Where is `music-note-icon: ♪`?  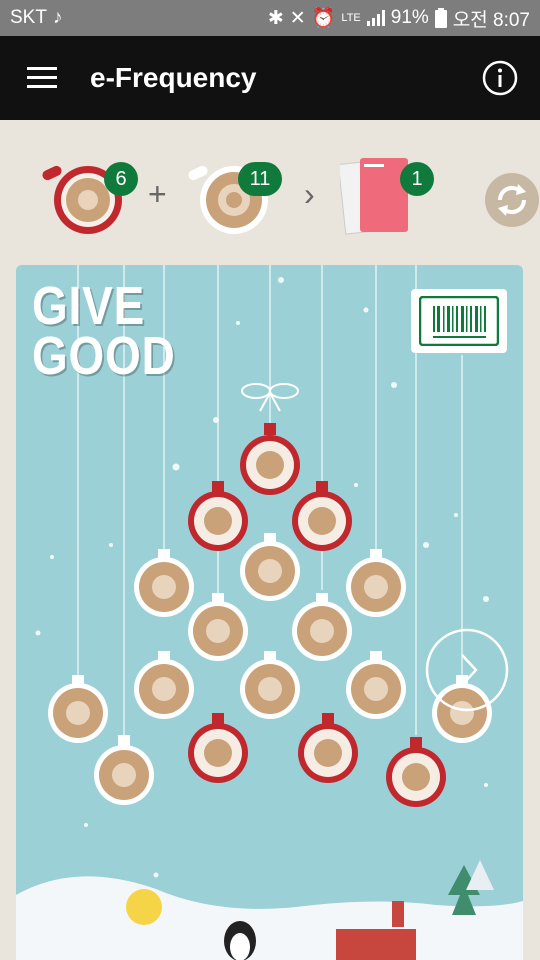 music-note-icon: ♪ is located at coordinates (57, 17).